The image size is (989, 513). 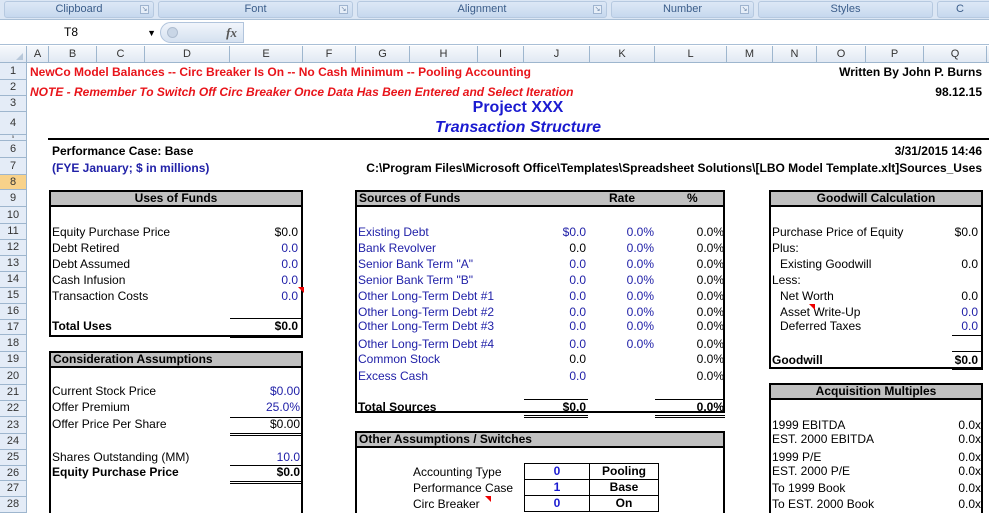 What do you see at coordinates (202, 32) in the screenshot?
I see `insert-function-button: fx` at bounding box center [202, 32].